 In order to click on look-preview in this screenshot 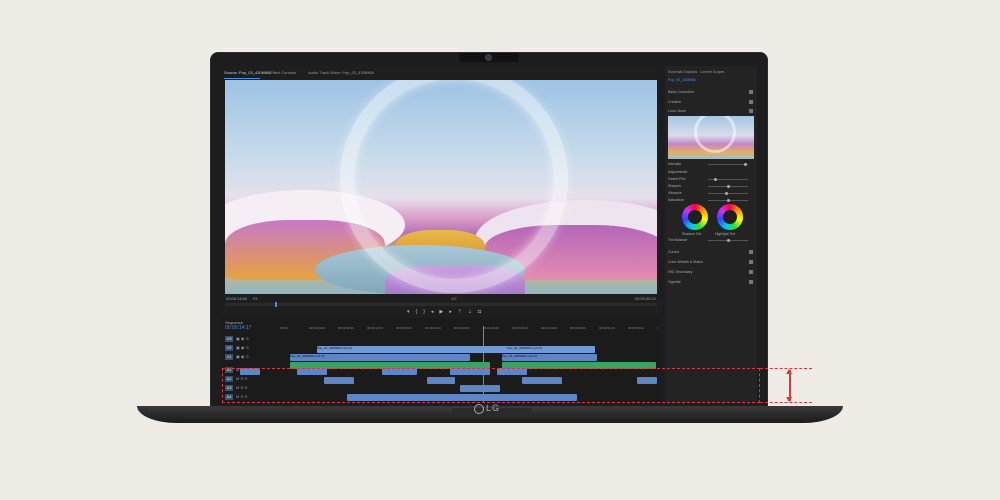, I will do `click(711, 137)`.